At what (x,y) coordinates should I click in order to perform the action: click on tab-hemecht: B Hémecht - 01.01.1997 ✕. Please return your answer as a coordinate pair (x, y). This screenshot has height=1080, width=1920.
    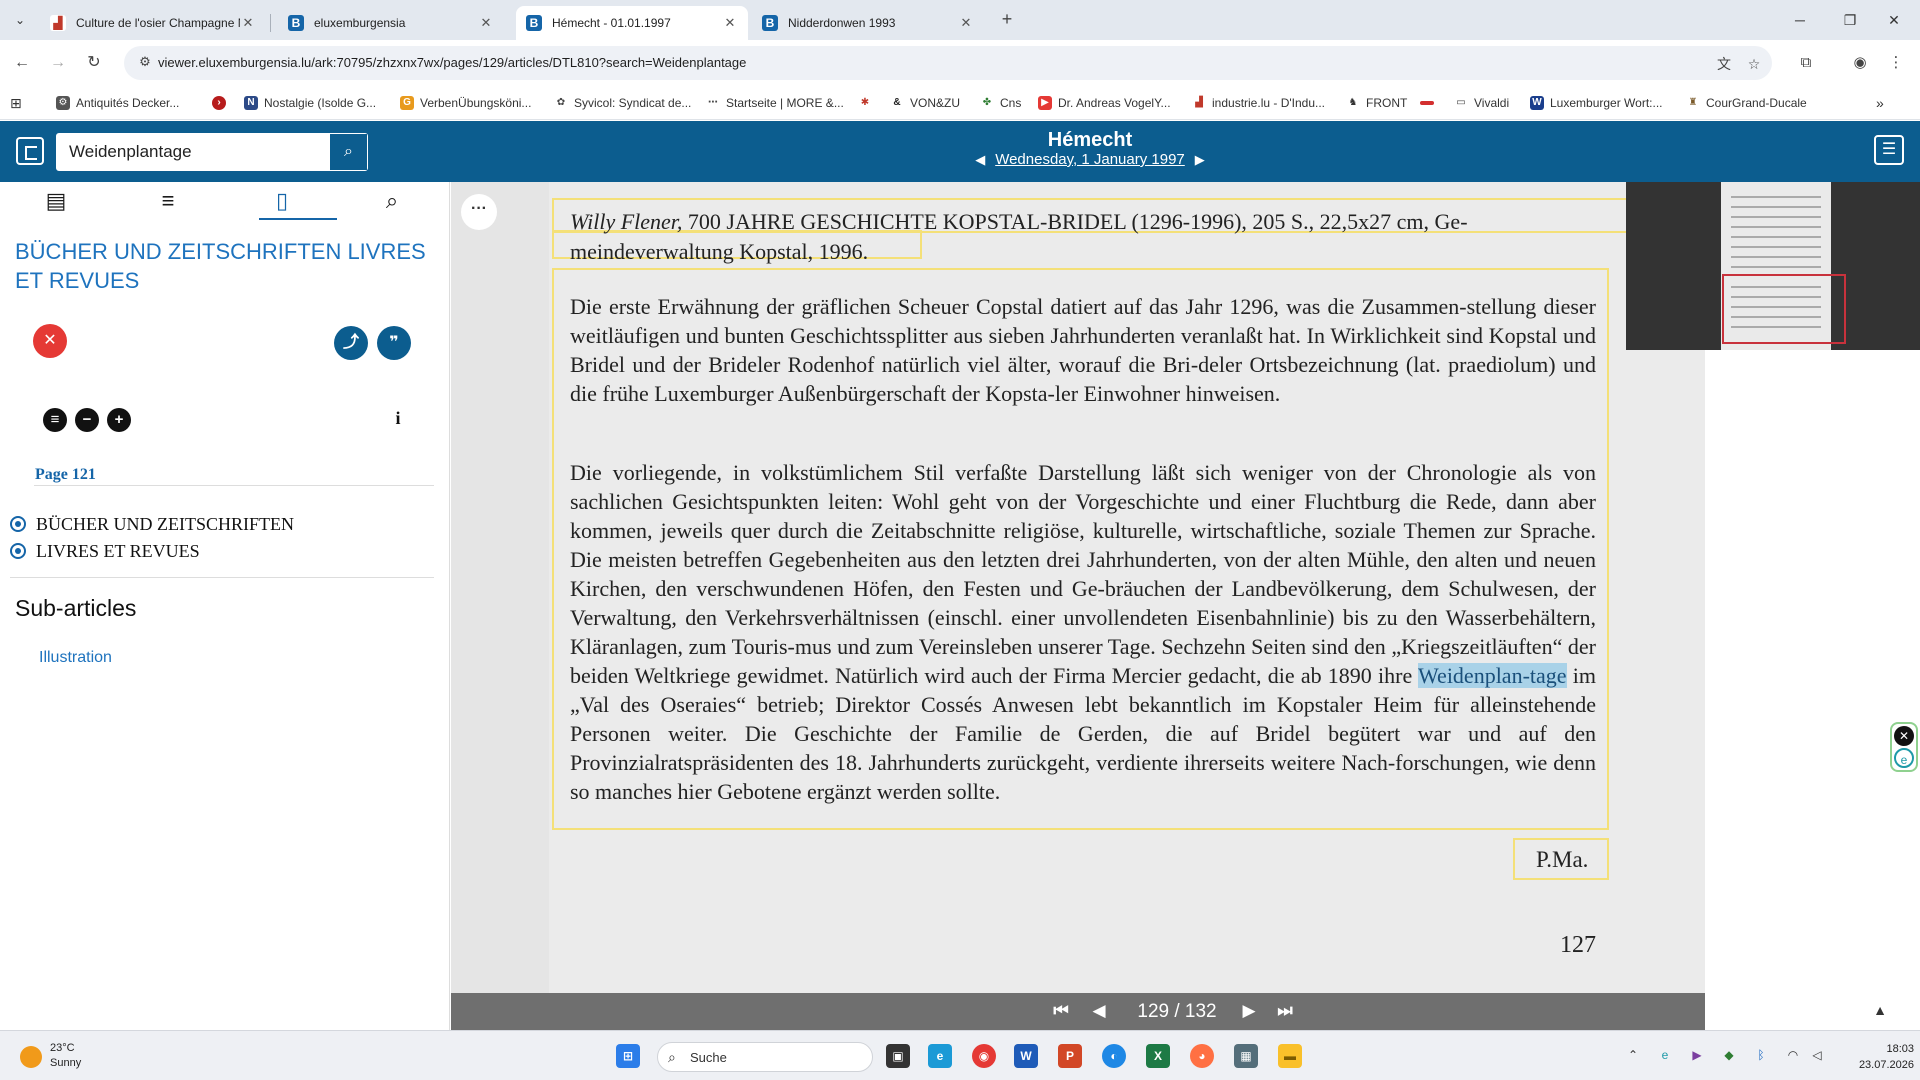
    Looking at the image, I should click on (632, 23).